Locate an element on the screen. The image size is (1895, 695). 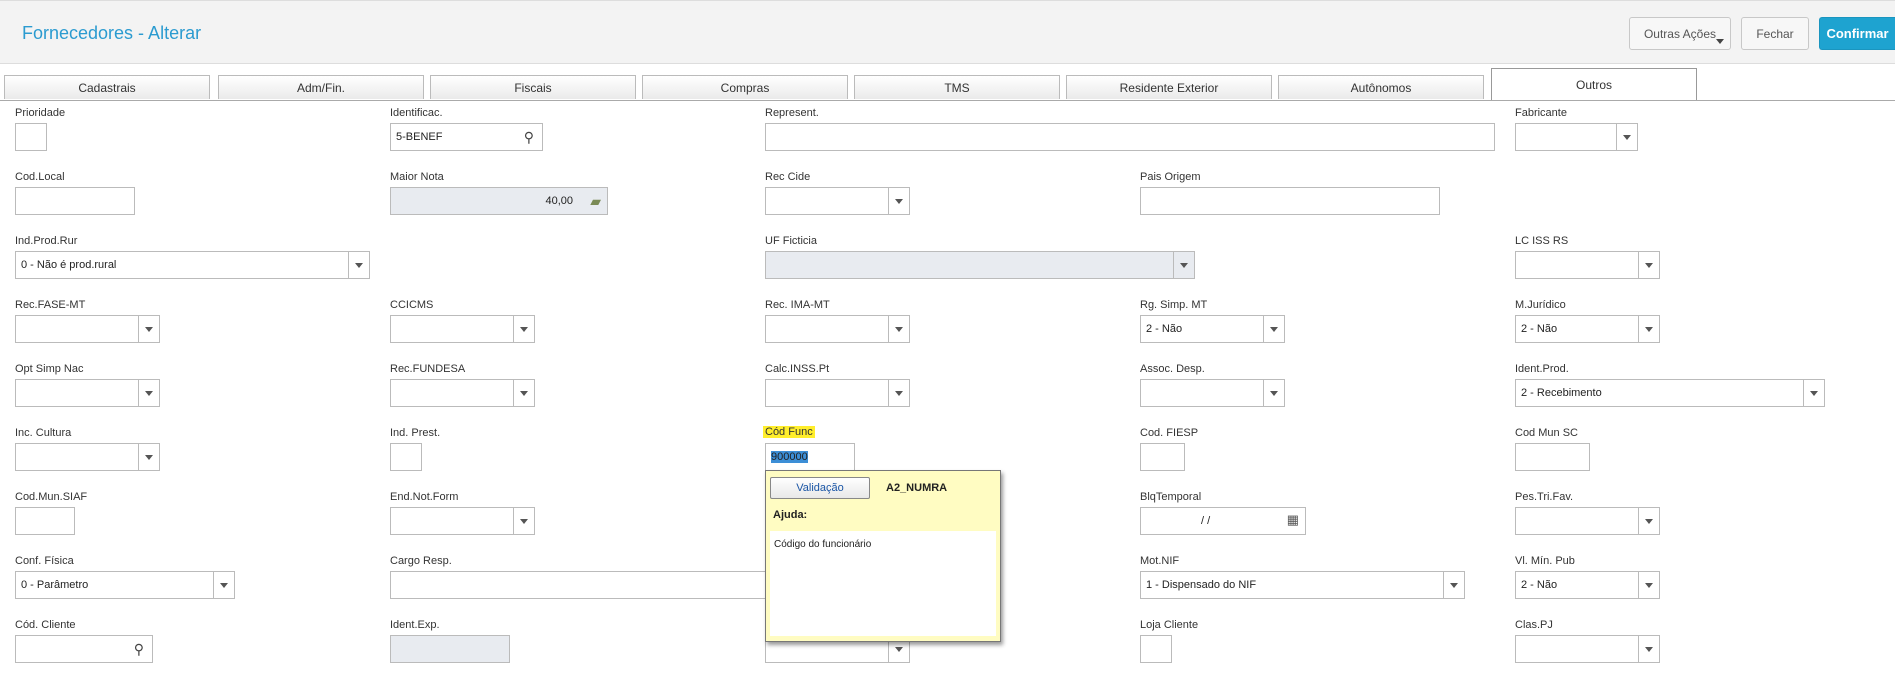
ind-prod-rur-label: Ind.Prod.Rur is located at coordinates (46, 241).